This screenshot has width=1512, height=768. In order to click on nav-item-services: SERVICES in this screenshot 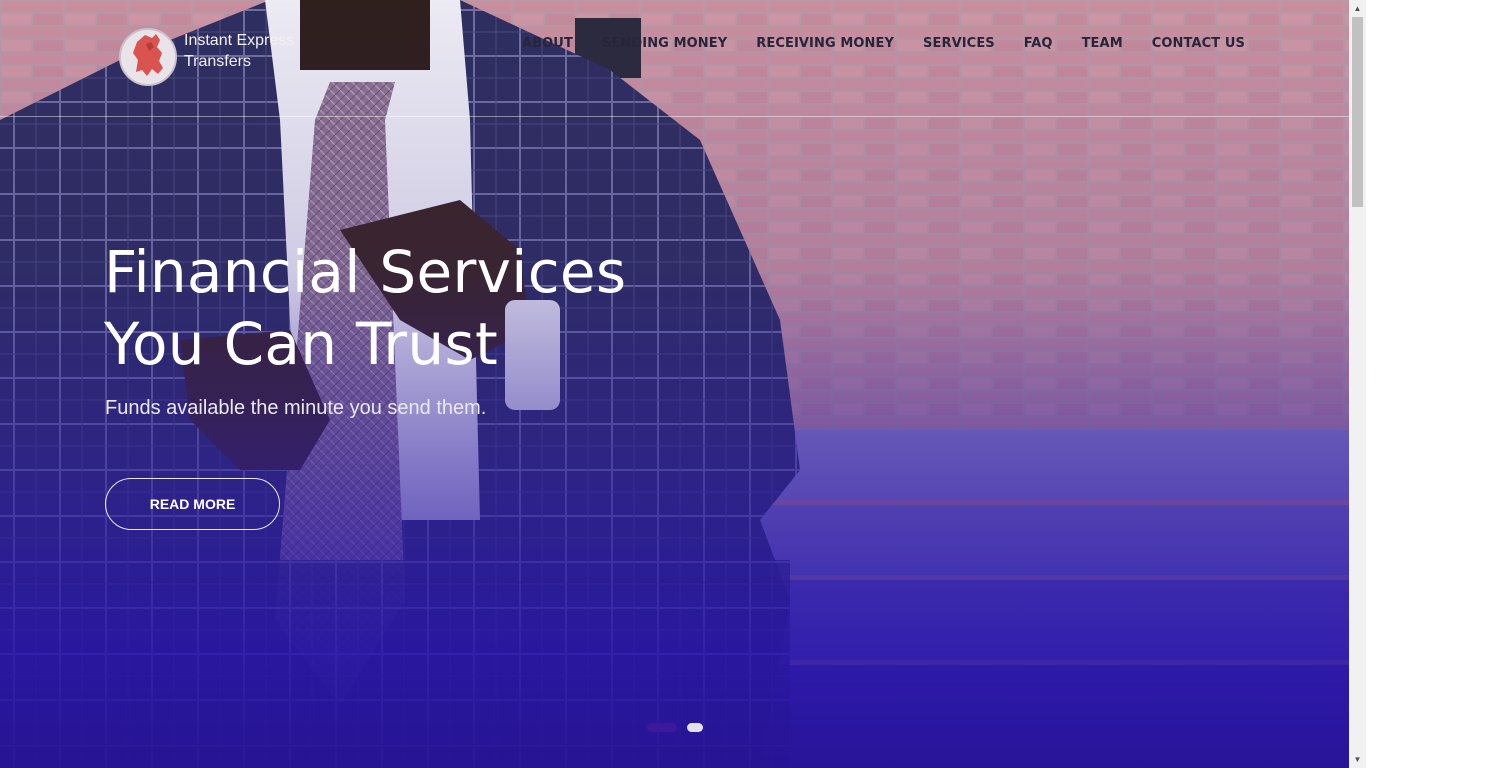, I will do `click(959, 43)`.